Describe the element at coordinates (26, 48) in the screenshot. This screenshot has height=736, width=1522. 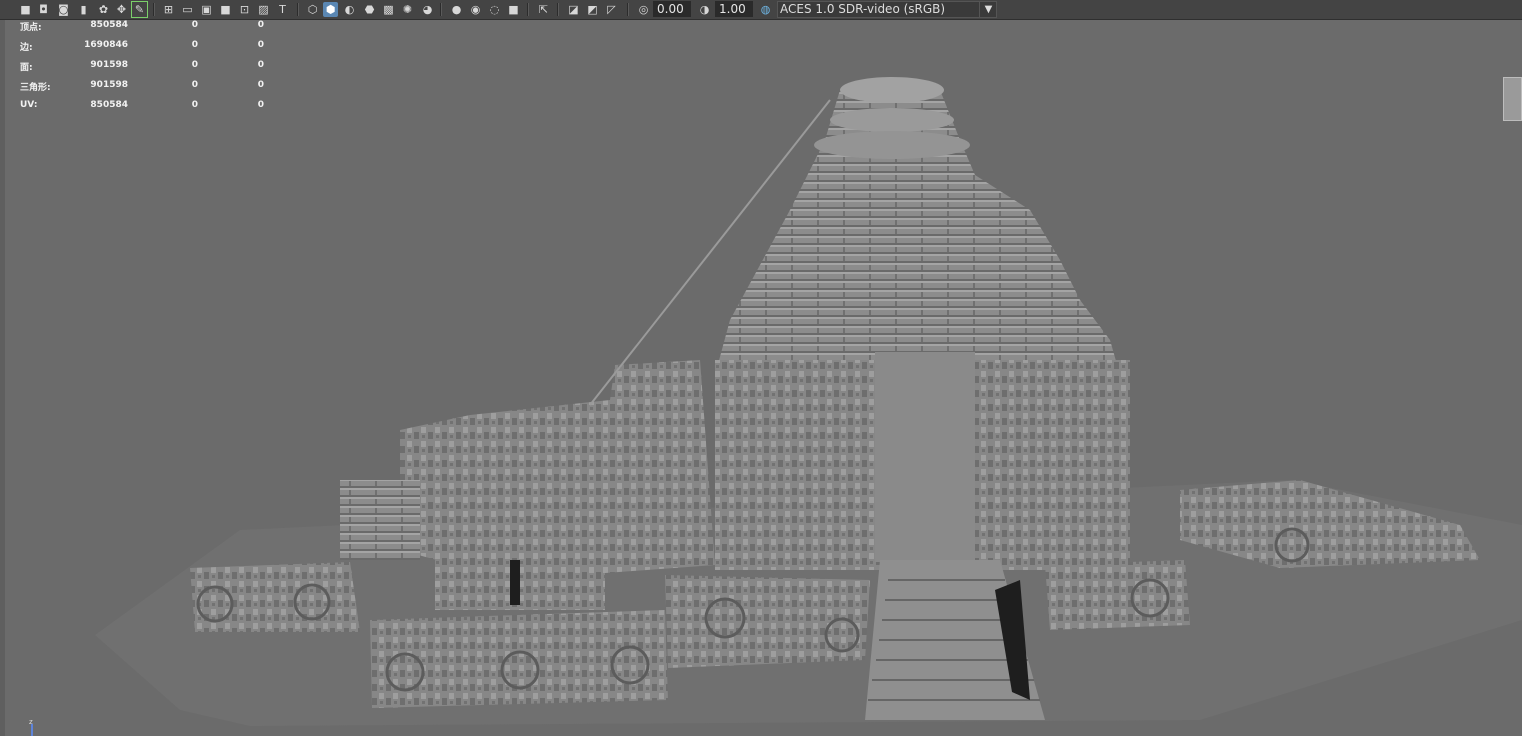
I see `hud-label-edges: 边:` at that location.